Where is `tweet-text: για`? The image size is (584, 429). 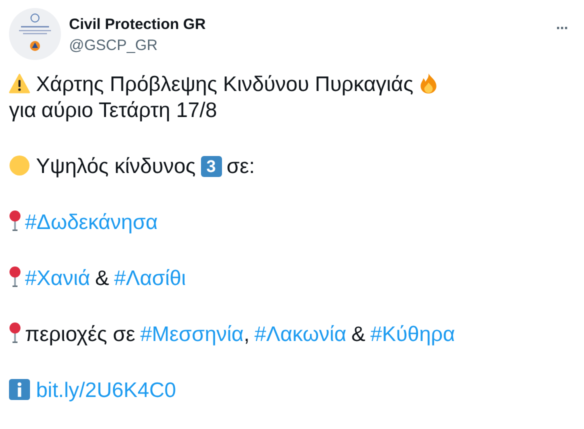
tweet-text: για is located at coordinates (22, 110).